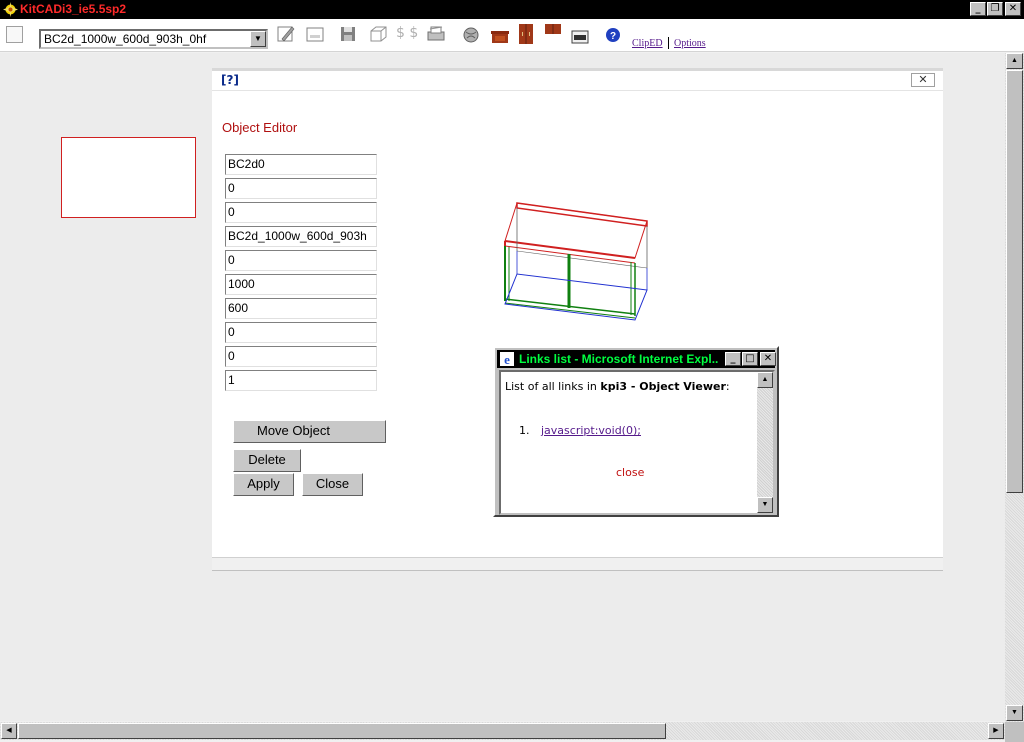  What do you see at coordinates (512, 9) in the screenshot?
I see `app-titlebar: KitCADi3_ie5.5sp2 _ ❐ ✕` at bounding box center [512, 9].